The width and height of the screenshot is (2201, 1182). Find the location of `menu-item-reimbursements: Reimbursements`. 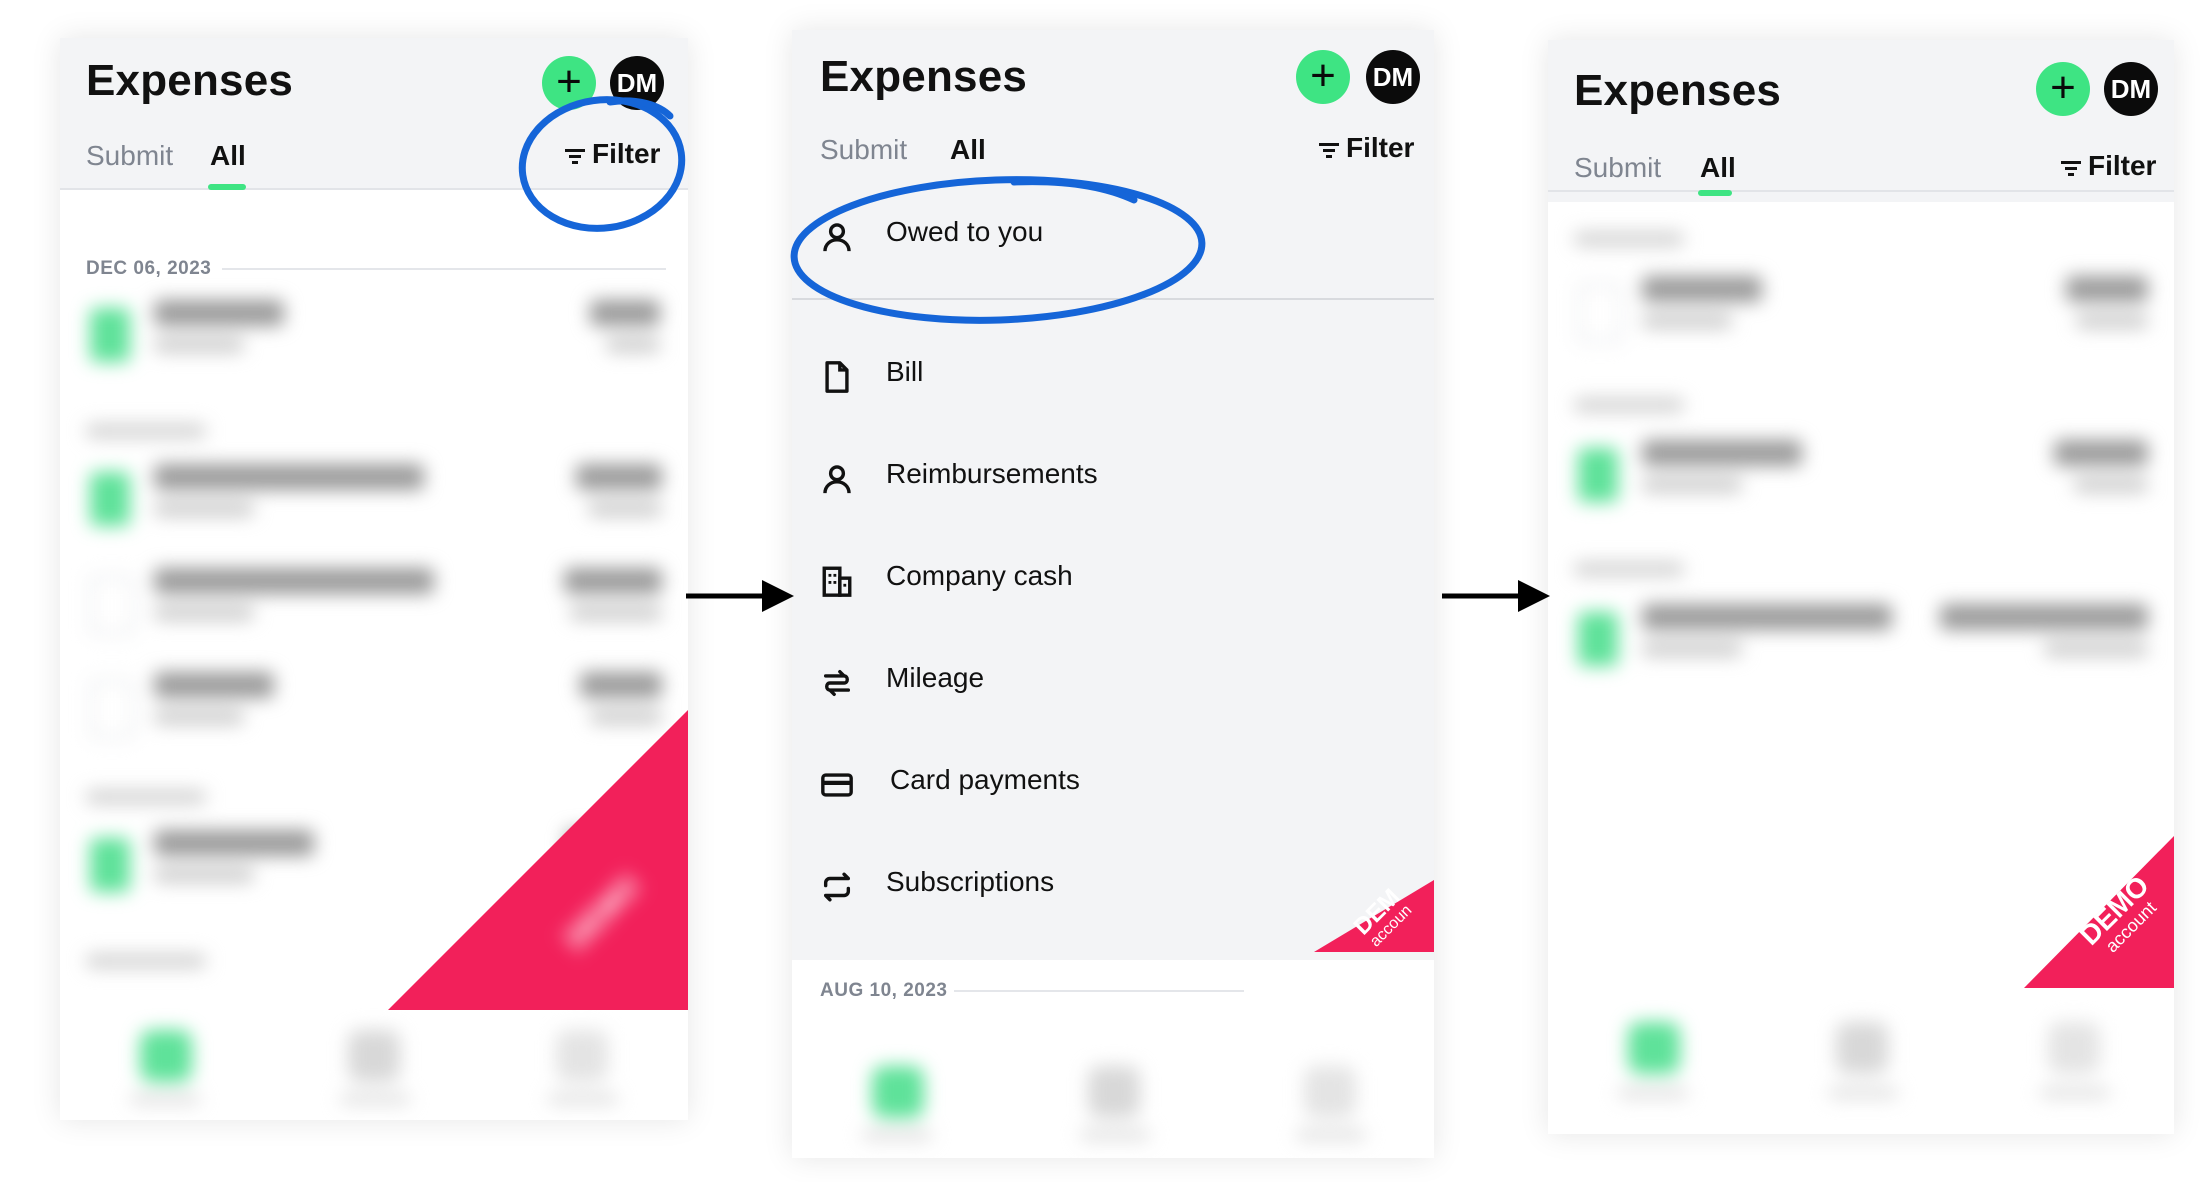

menu-item-reimbursements: Reimbursements is located at coordinates (1113, 478).